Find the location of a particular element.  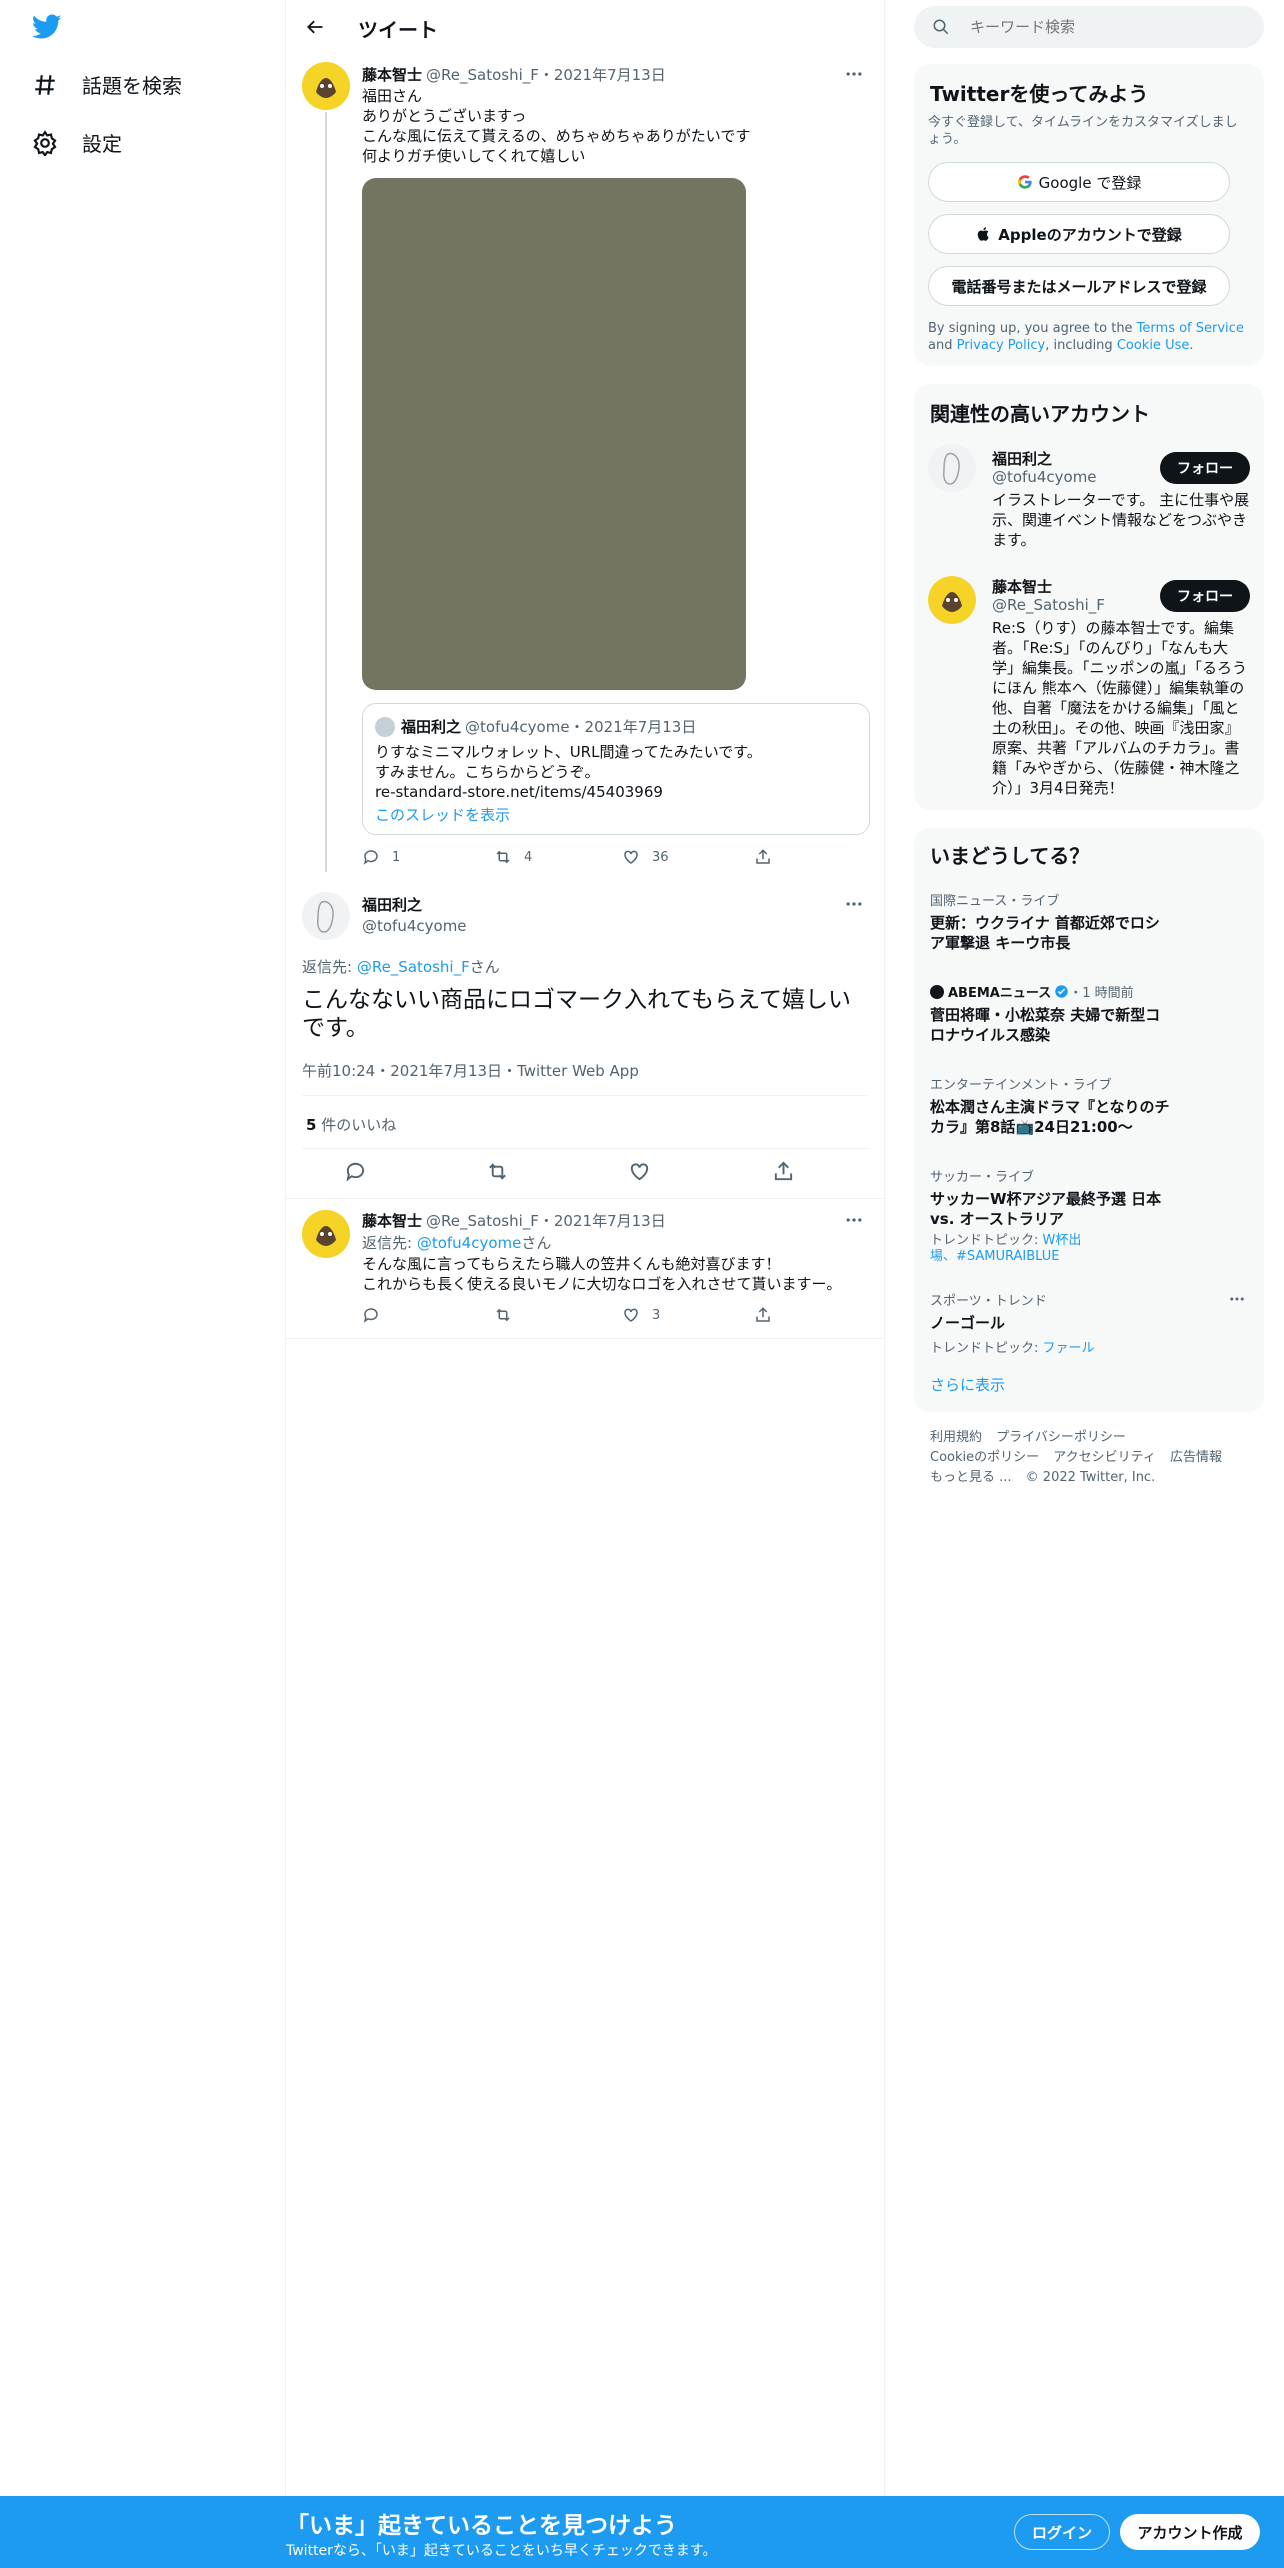

trend-item: 国際ニュース・ライブ 更新：ウクライナ 首都近郊でロシア軍撃退 キーウ市長 is located at coordinates (1050, 921).